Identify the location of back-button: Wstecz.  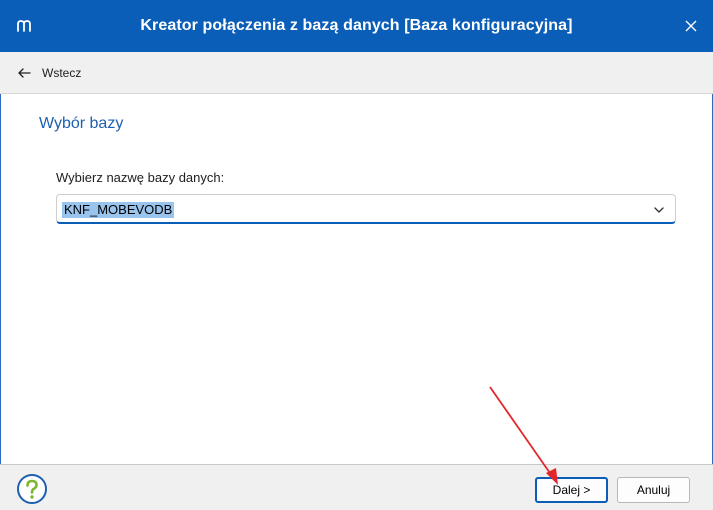
(48, 73).